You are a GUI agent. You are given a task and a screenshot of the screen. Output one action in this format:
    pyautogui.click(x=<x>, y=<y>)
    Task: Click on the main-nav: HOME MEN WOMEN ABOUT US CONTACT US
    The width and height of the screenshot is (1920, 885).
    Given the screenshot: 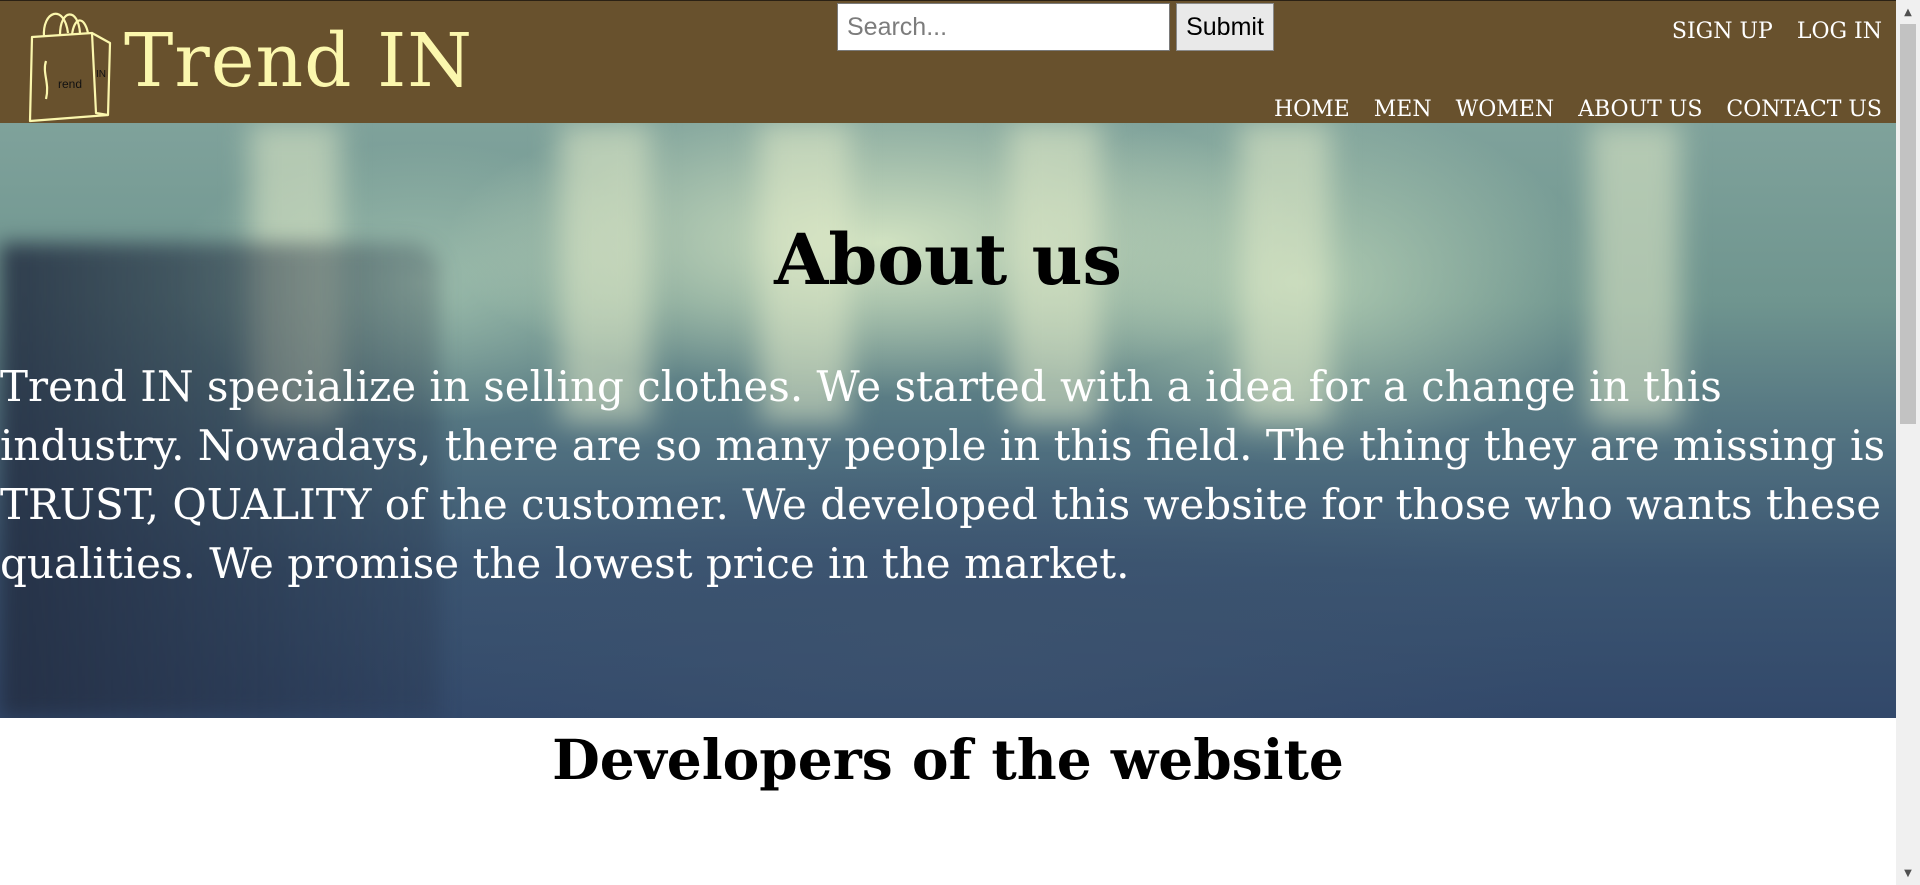 What is the action you would take?
    pyautogui.click(x=1578, y=110)
    